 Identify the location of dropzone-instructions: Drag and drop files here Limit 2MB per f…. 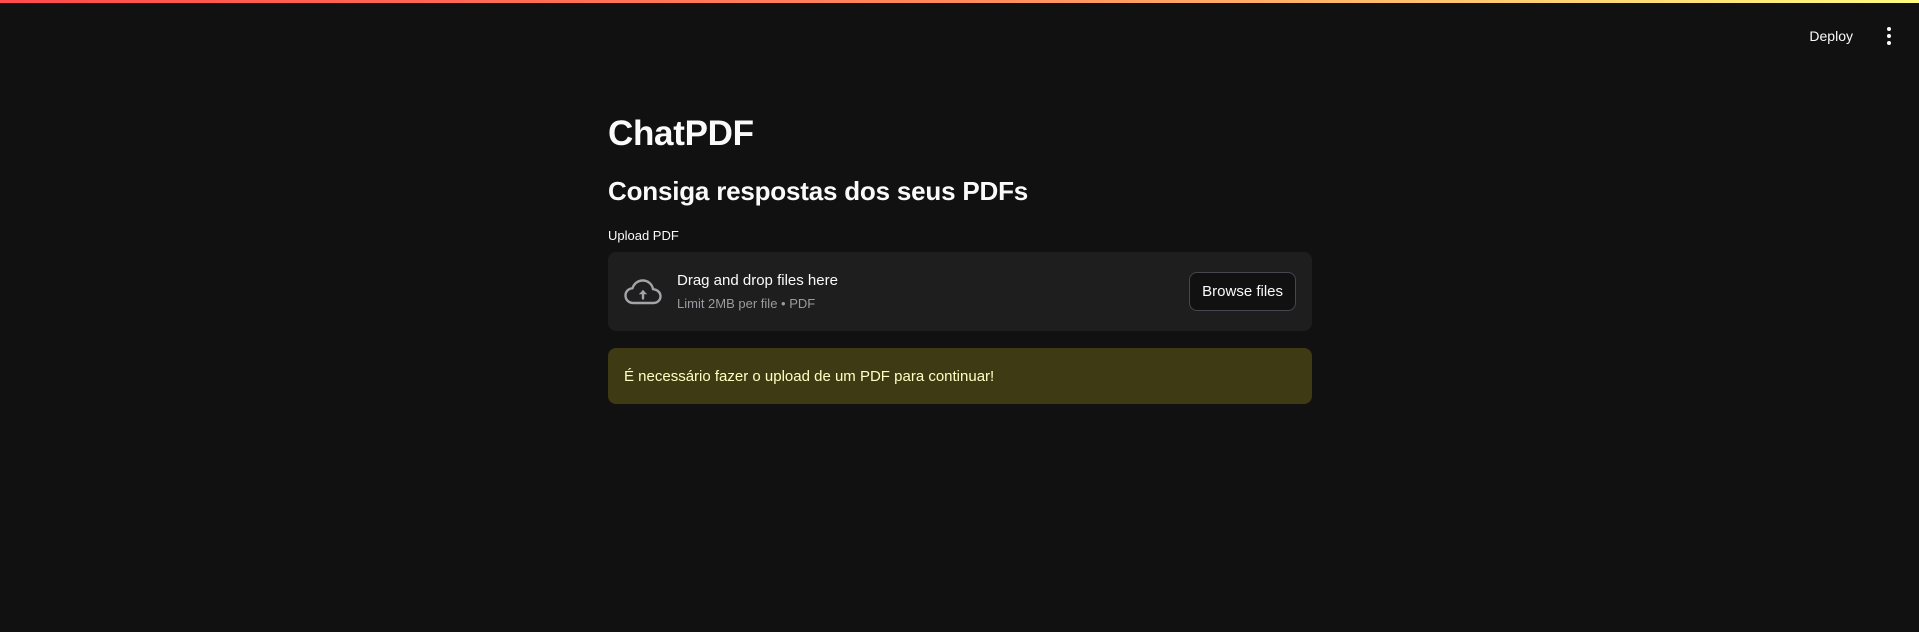
(757, 291).